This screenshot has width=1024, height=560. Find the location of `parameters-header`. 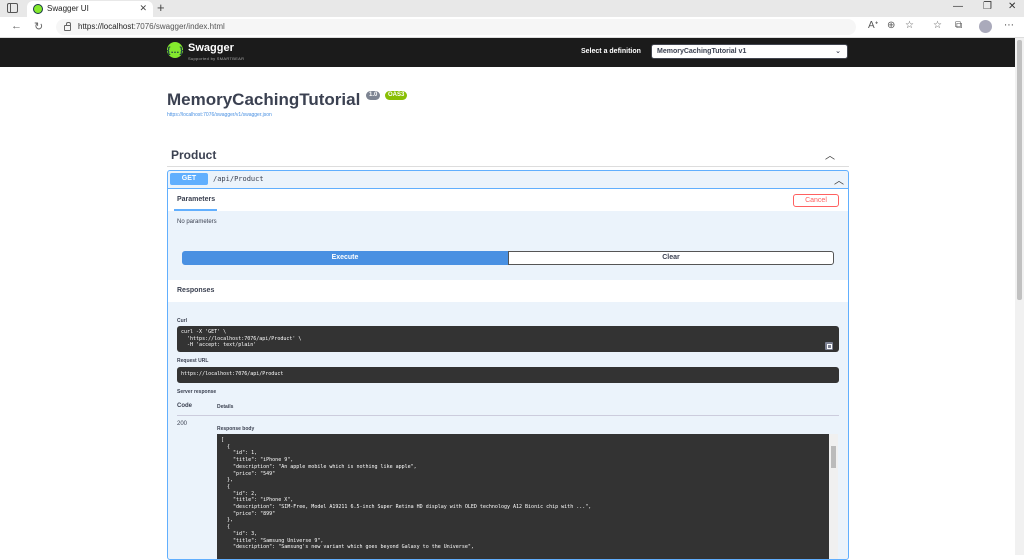

parameters-header is located at coordinates (508, 200).